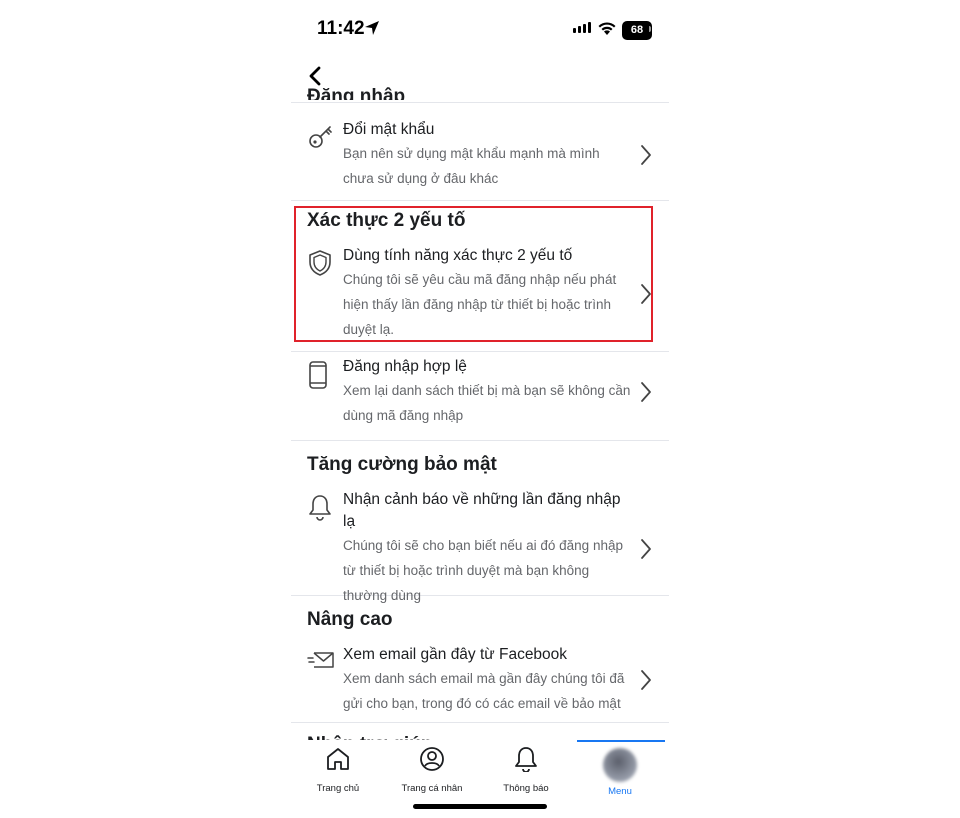 The image size is (960, 818). Describe the element at coordinates (482, 510) in the screenshot. I see `login-alerts-title: Nhận cảnh báo về những lần đăng nhập lạ` at that location.